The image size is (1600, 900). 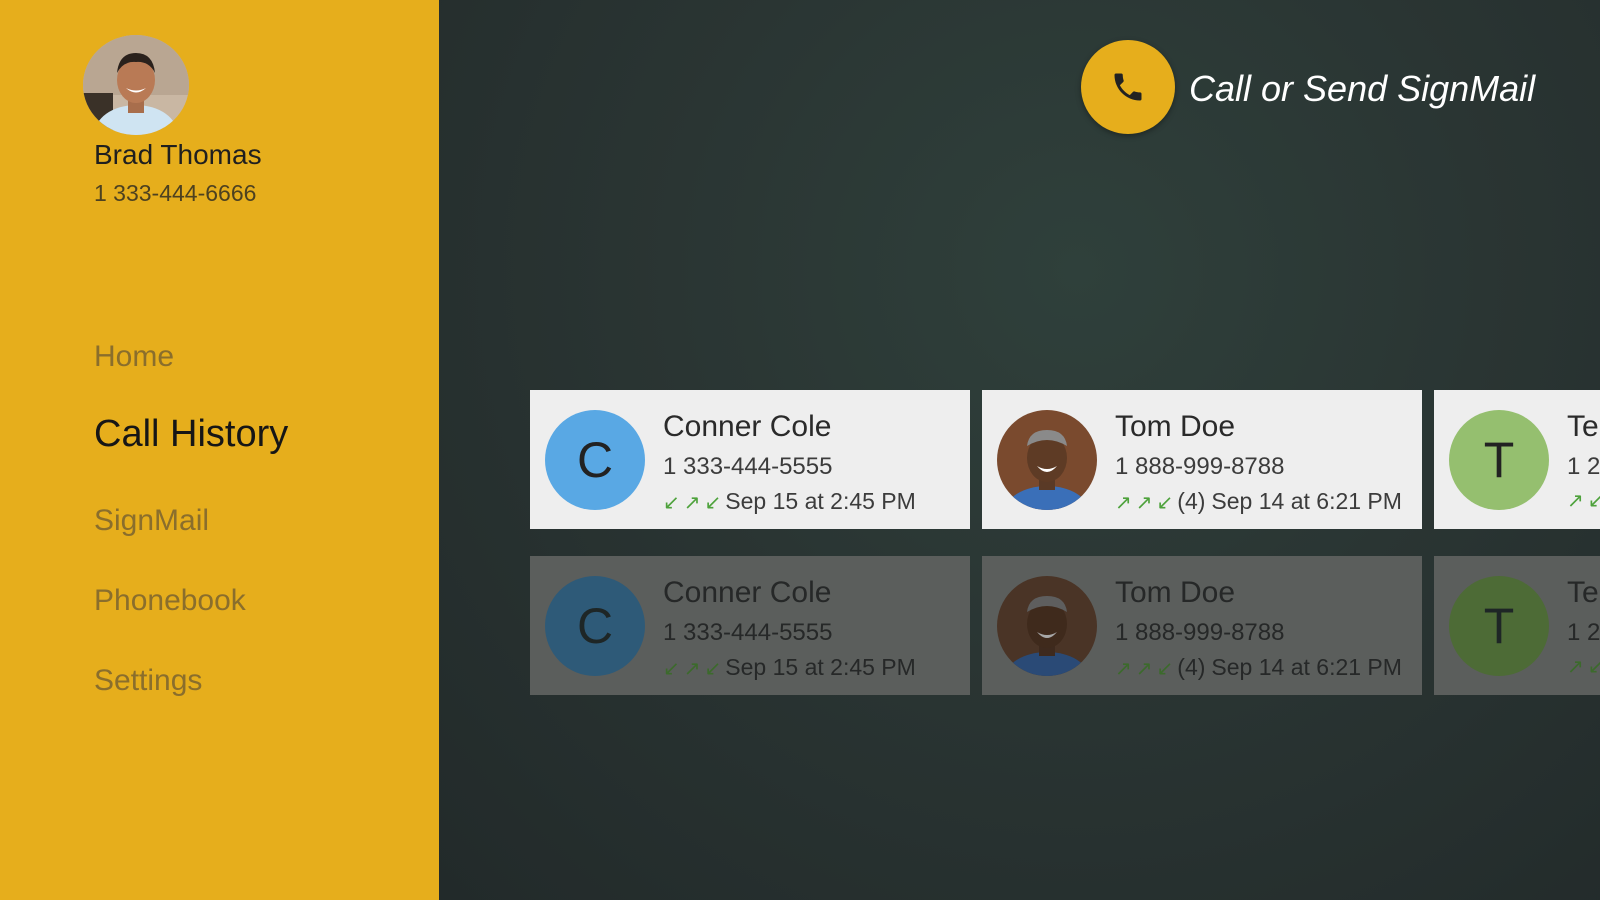 I want to click on call-or-send-signmail-label: Call or Send SignMail, so click(x=1362, y=89).